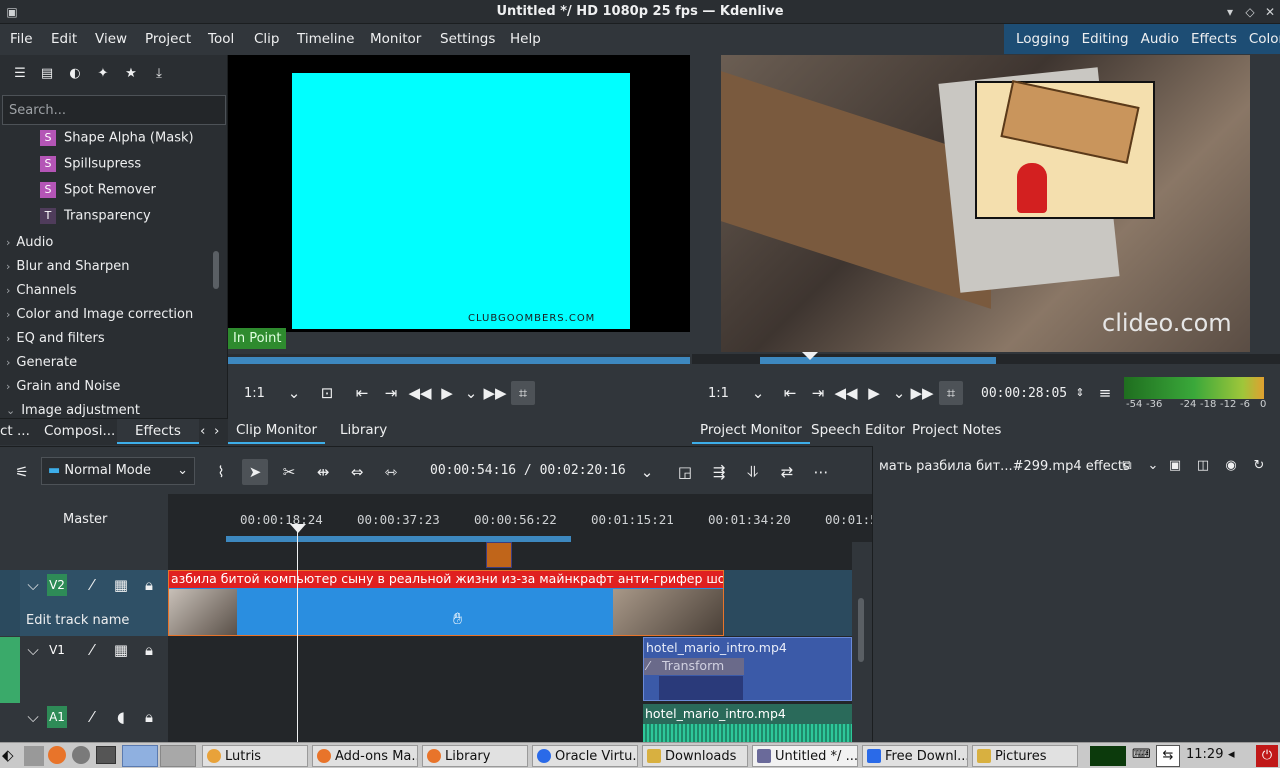  What do you see at coordinates (73, 410) in the screenshot?
I see `category-image-adjustment: ⌄ Image adjustment` at bounding box center [73, 410].